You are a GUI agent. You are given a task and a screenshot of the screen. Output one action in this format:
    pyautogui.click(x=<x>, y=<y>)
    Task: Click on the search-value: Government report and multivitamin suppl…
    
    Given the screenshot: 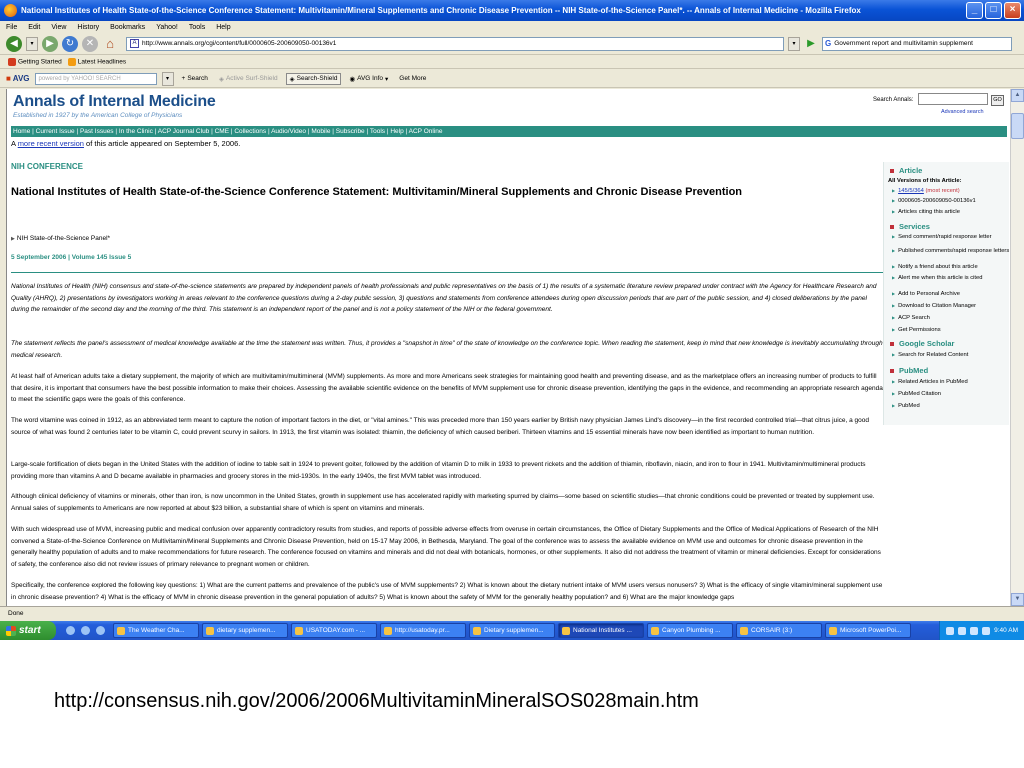 What is the action you would take?
    pyautogui.click(x=903, y=43)
    